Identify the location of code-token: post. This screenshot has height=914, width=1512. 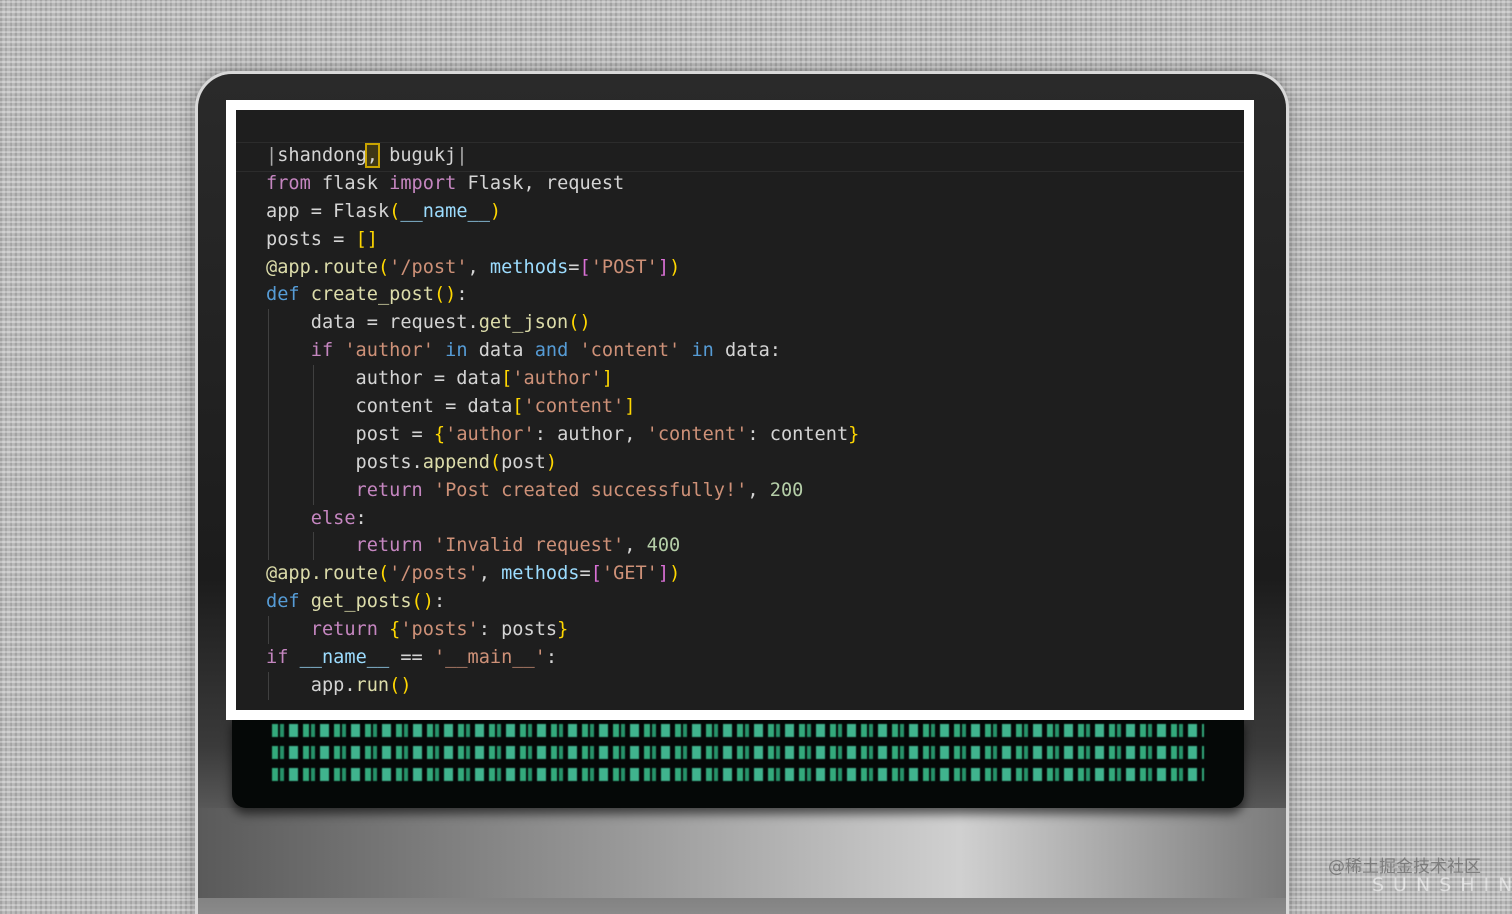
(523, 462).